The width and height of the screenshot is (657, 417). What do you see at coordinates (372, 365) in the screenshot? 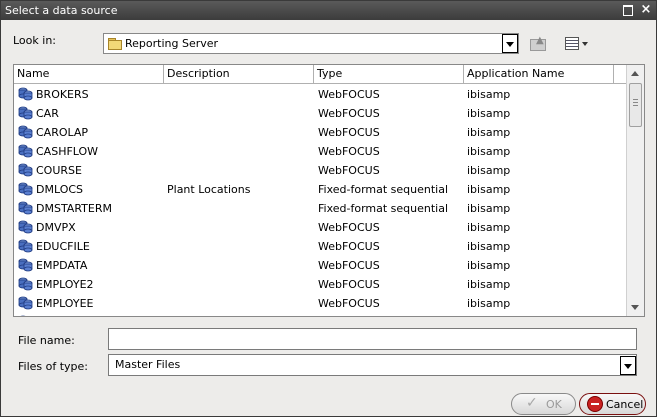
I see `files-of-type-dropdown: Master Files` at bounding box center [372, 365].